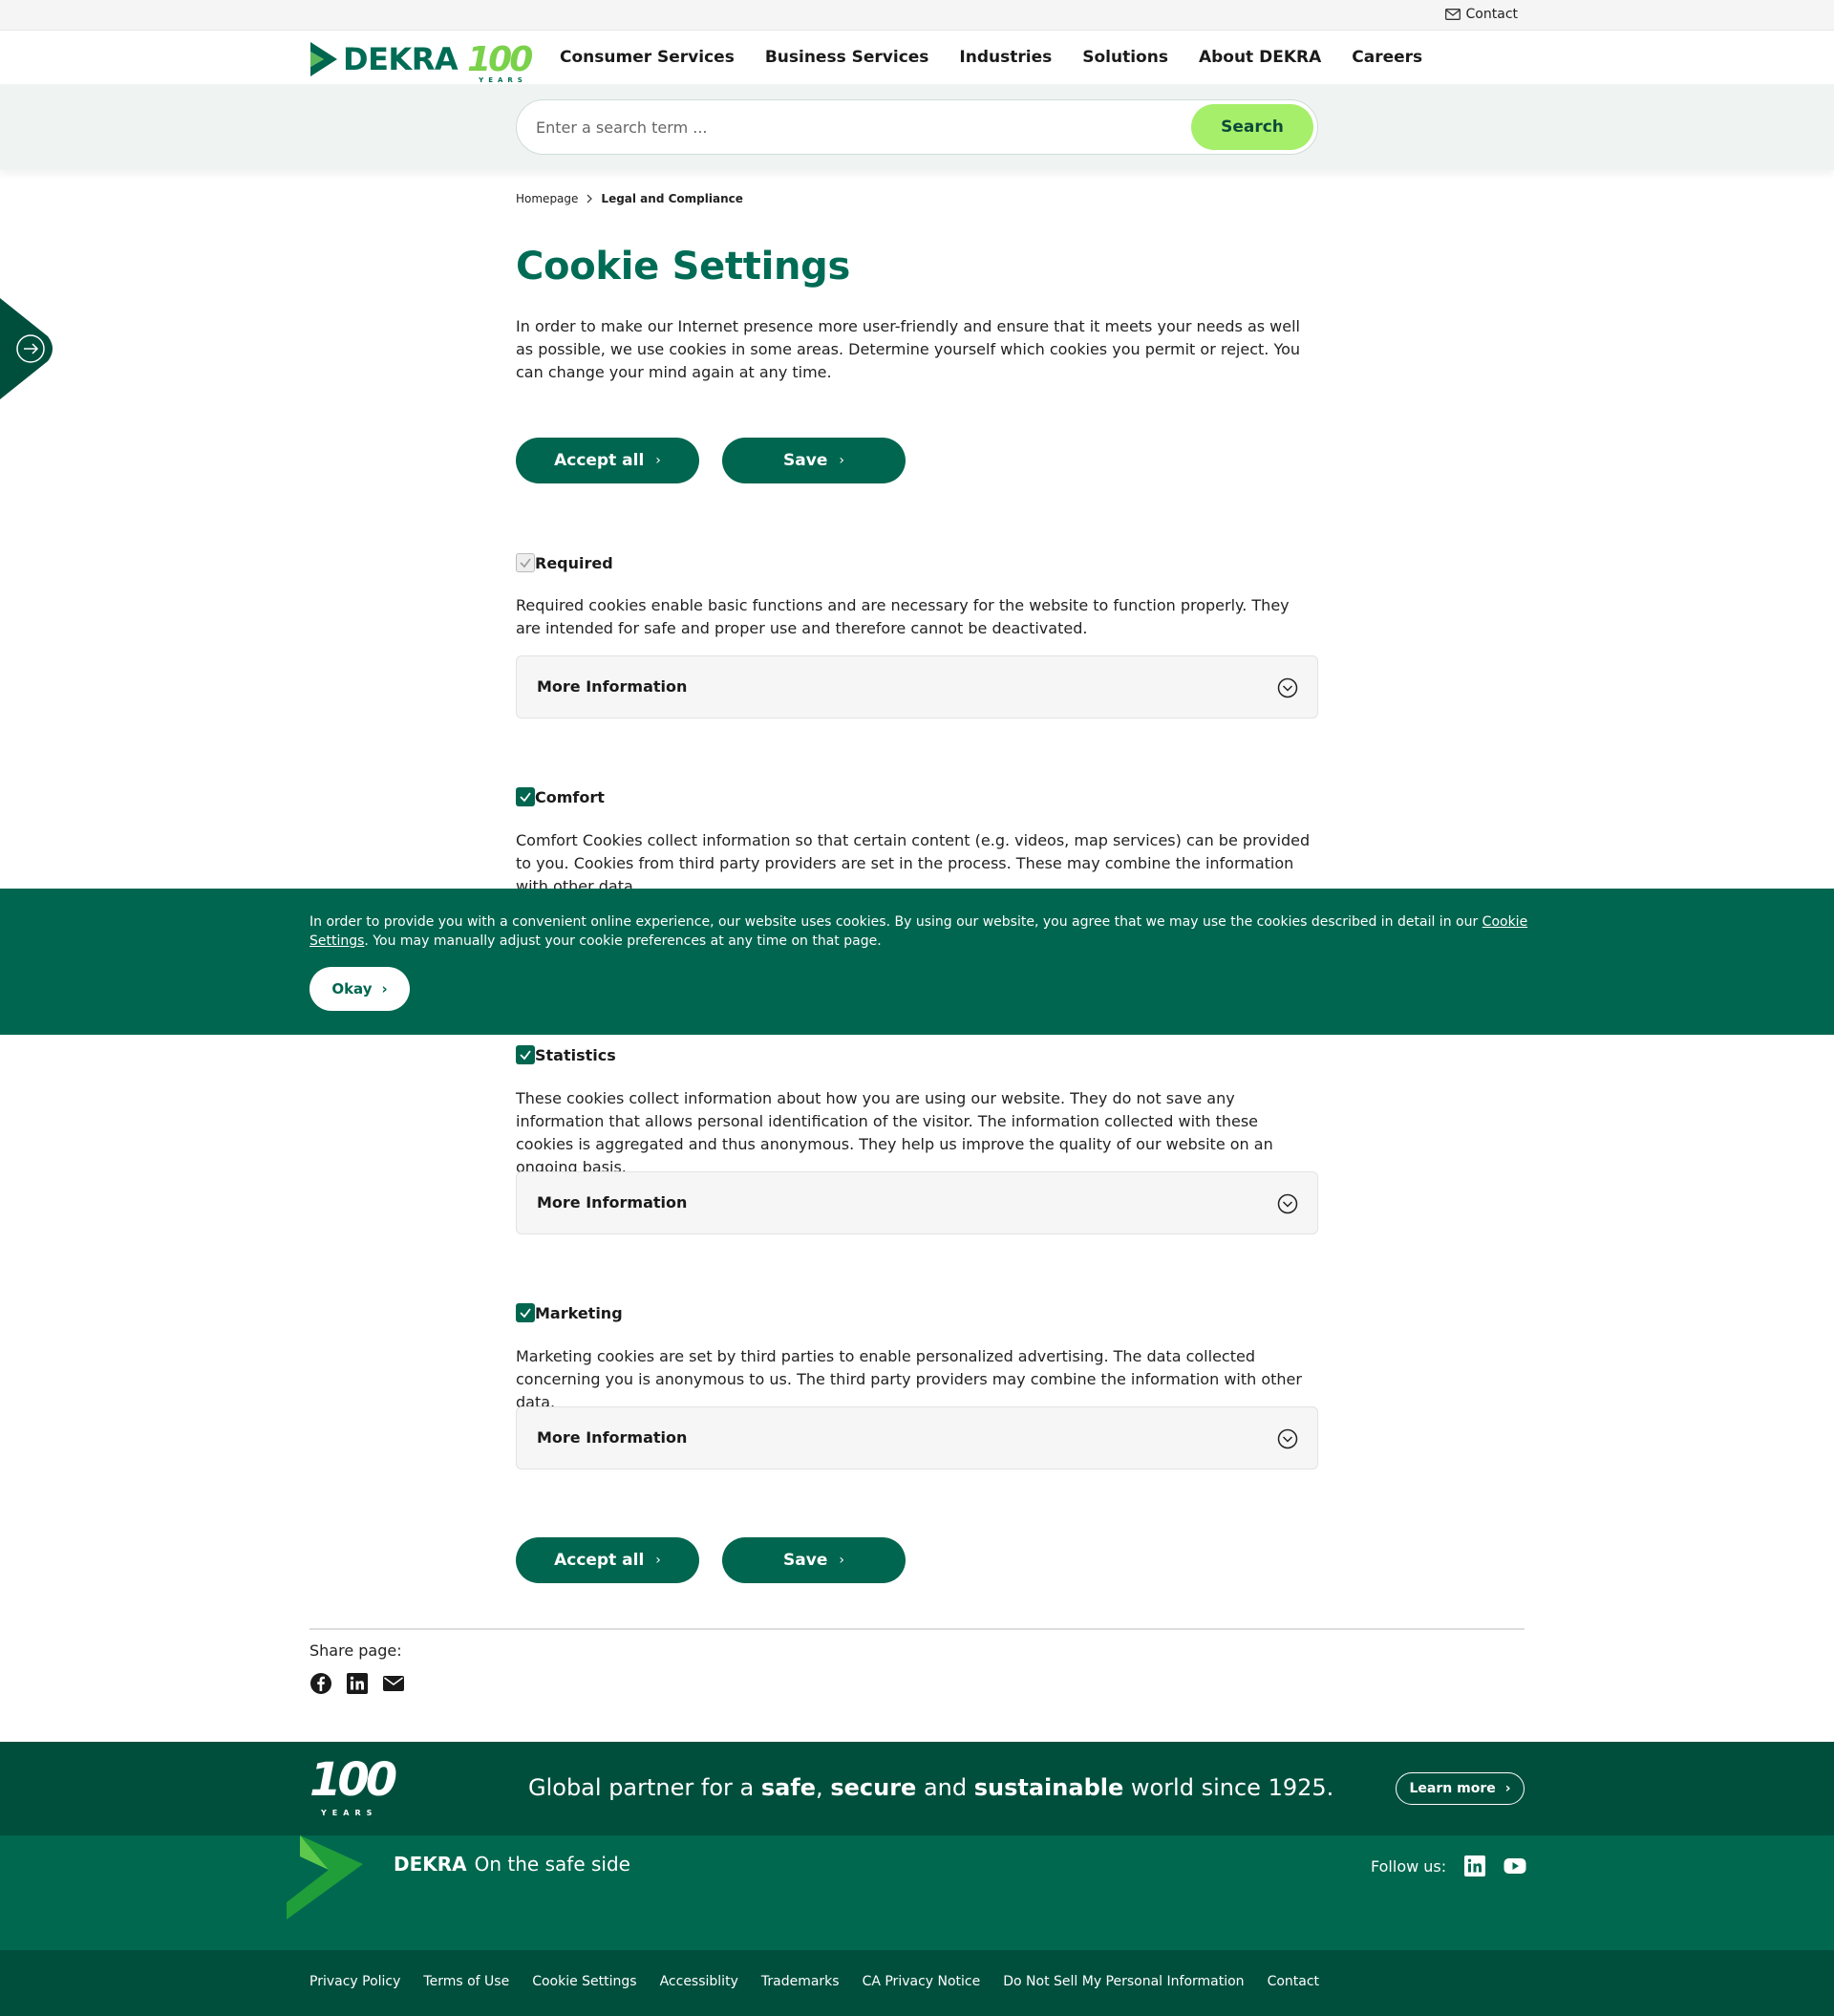 The image size is (1834, 2016). What do you see at coordinates (814, 1560) in the screenshot?
I see `save-button-bottom: Save ›` at bounding box center [814, 1560].